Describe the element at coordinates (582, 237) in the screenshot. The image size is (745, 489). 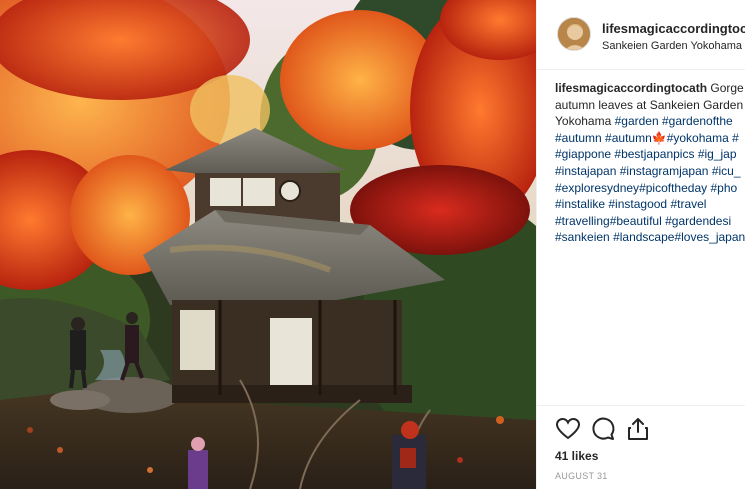
I see `hashtag-link: #sankeien` at that location.